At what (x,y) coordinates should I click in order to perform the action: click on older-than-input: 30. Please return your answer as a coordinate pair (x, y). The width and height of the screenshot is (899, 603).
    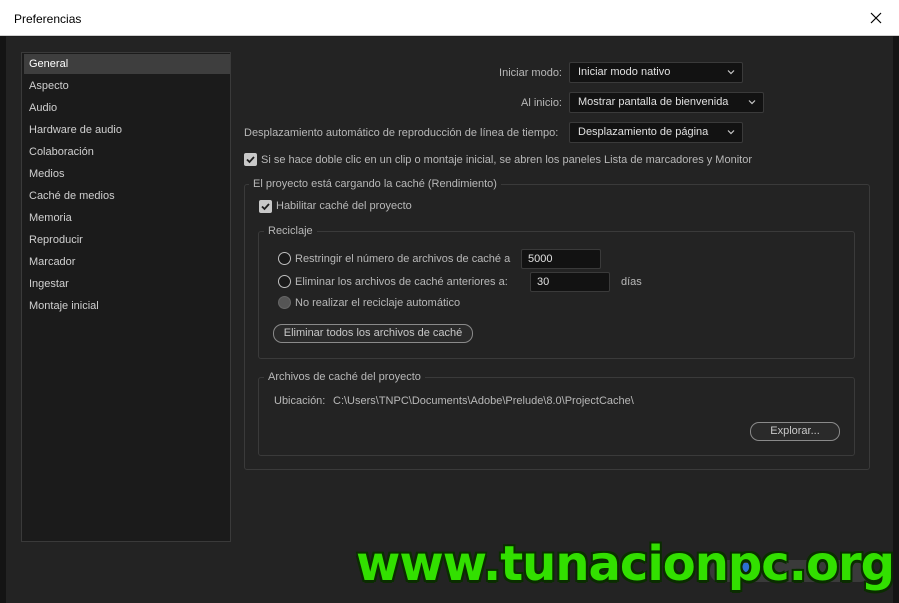
    Looking at the image, I should click on (570, 282).